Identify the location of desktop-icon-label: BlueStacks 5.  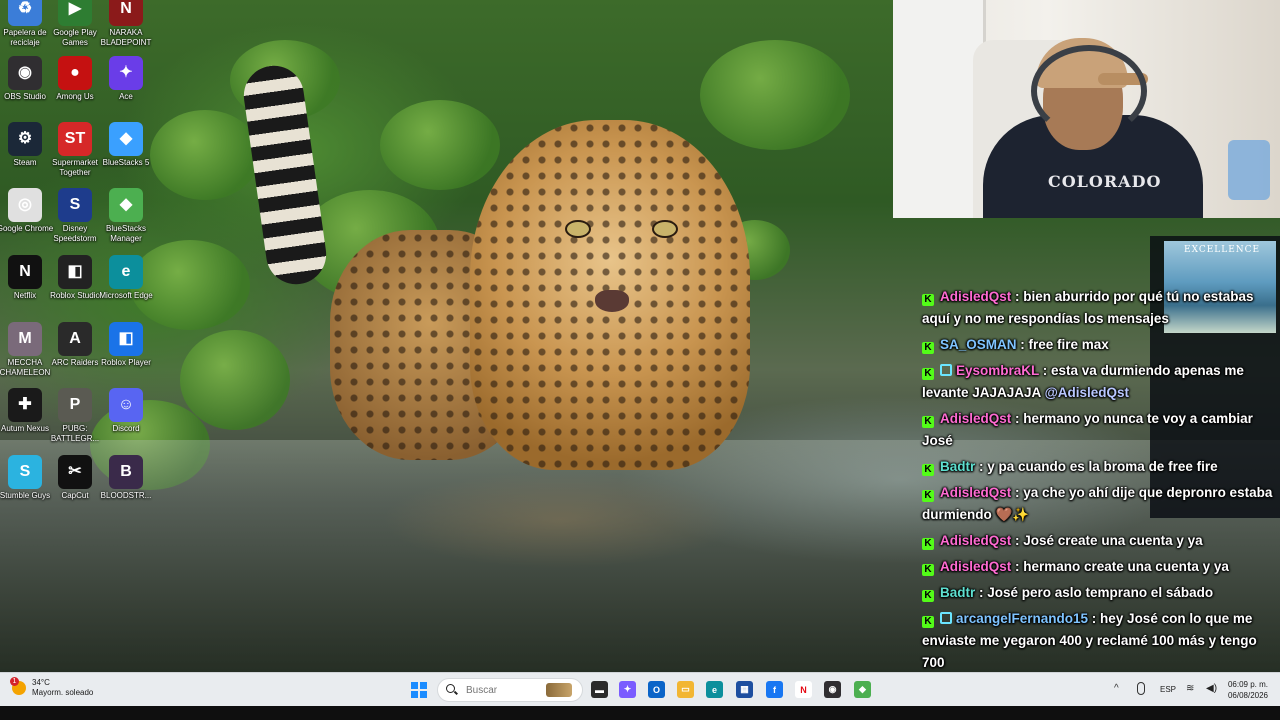
(126, 162).